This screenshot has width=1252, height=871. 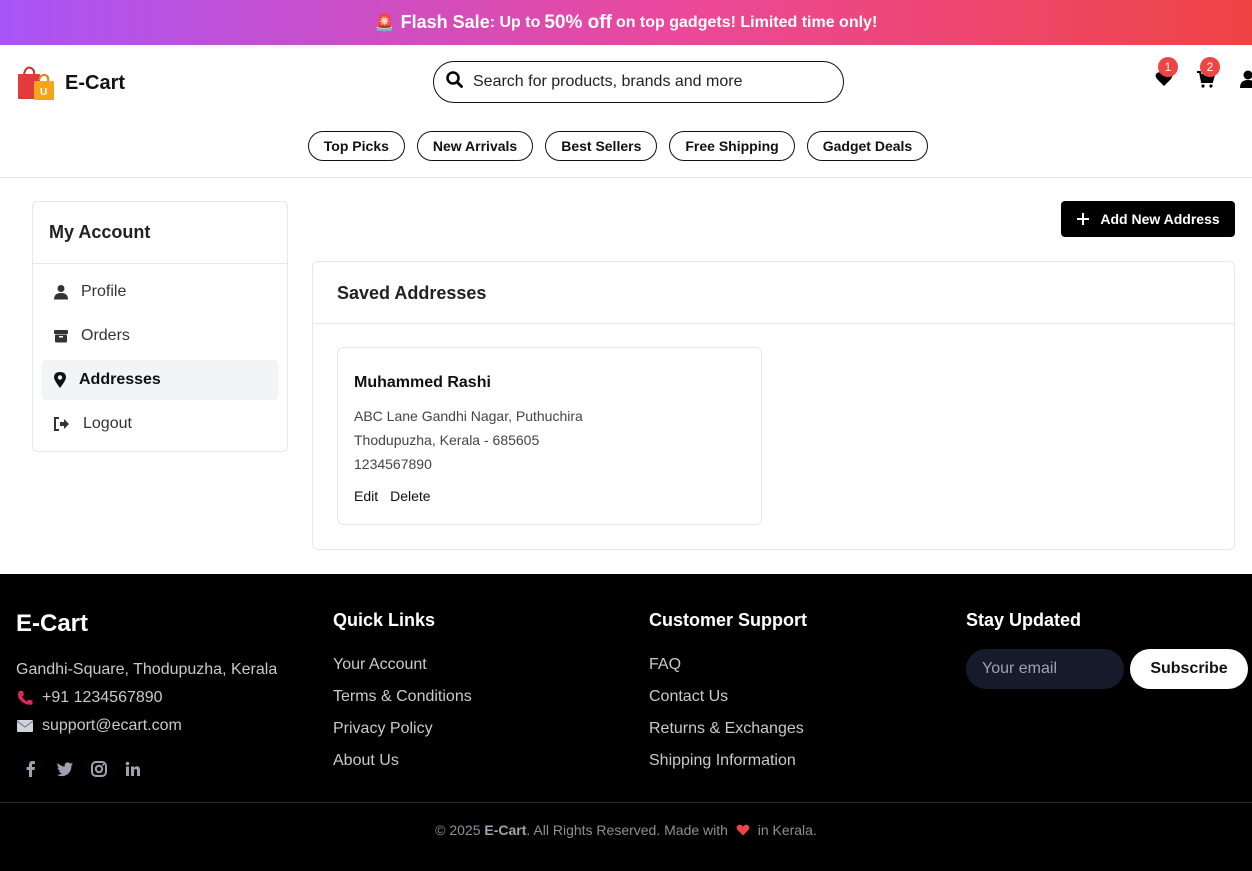 I want to click on footer-phone-row: +91 1234567890, so click(x=161, y=698).